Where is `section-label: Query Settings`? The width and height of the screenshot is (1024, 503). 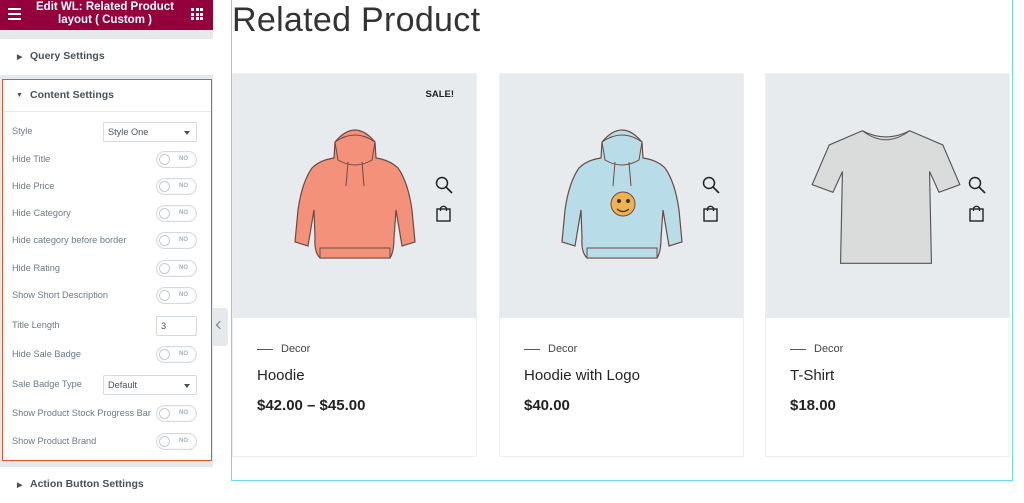 section-label: Query Settings is located at coordinates (67, 56).